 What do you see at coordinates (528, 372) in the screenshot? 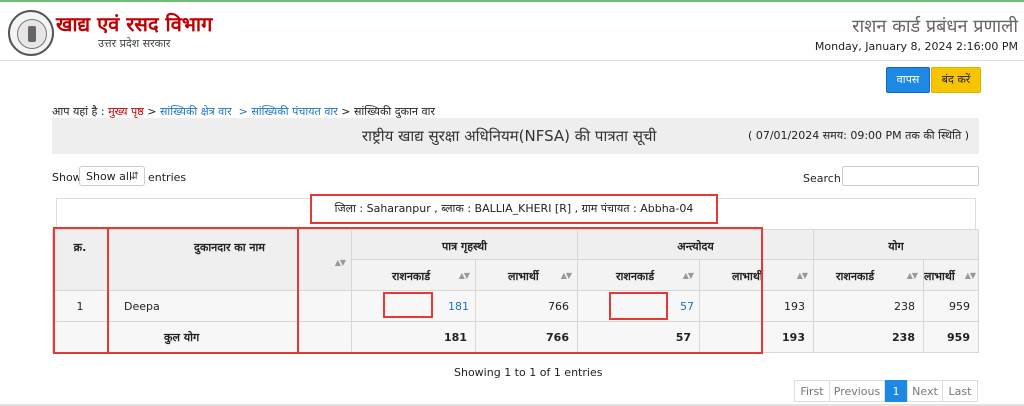
I see `table-info: Showing 1 to 1 of 1 entries` at bounding box center [528, 372].